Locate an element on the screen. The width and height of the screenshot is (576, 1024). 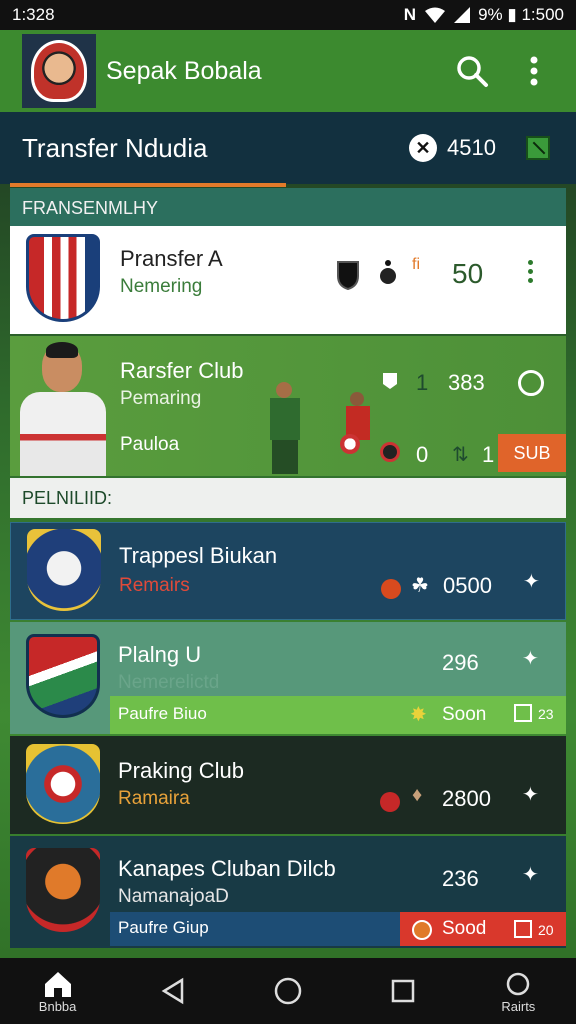
overflow-menu-button is located at coordinates (534, 71).